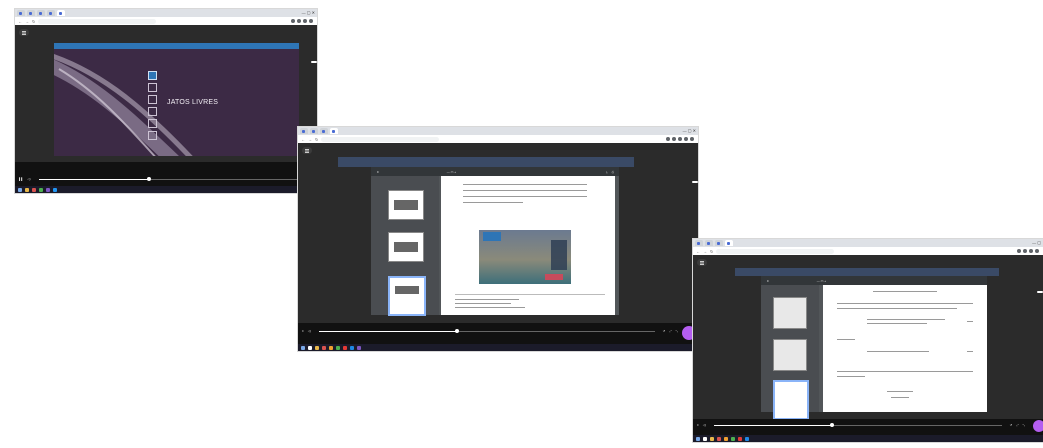 This screenshot has width=1043, height=448. I want to click on play-pause-icon: ▌▌, so click(21, 179).